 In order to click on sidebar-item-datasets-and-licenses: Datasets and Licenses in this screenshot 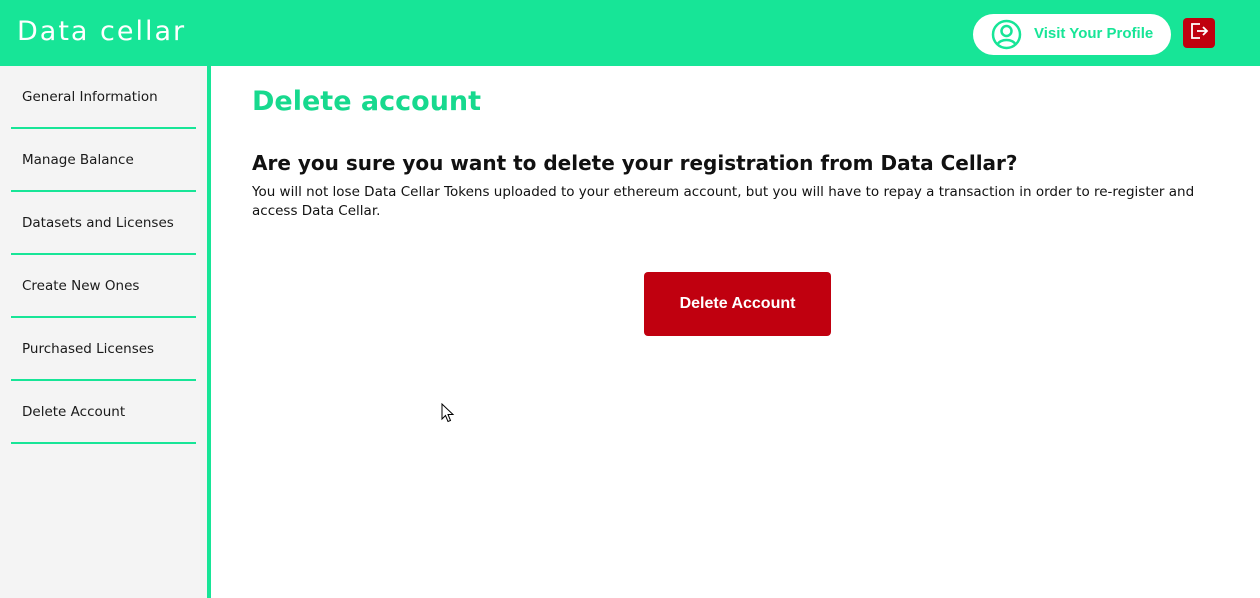, I will do `click(103, 223)`.